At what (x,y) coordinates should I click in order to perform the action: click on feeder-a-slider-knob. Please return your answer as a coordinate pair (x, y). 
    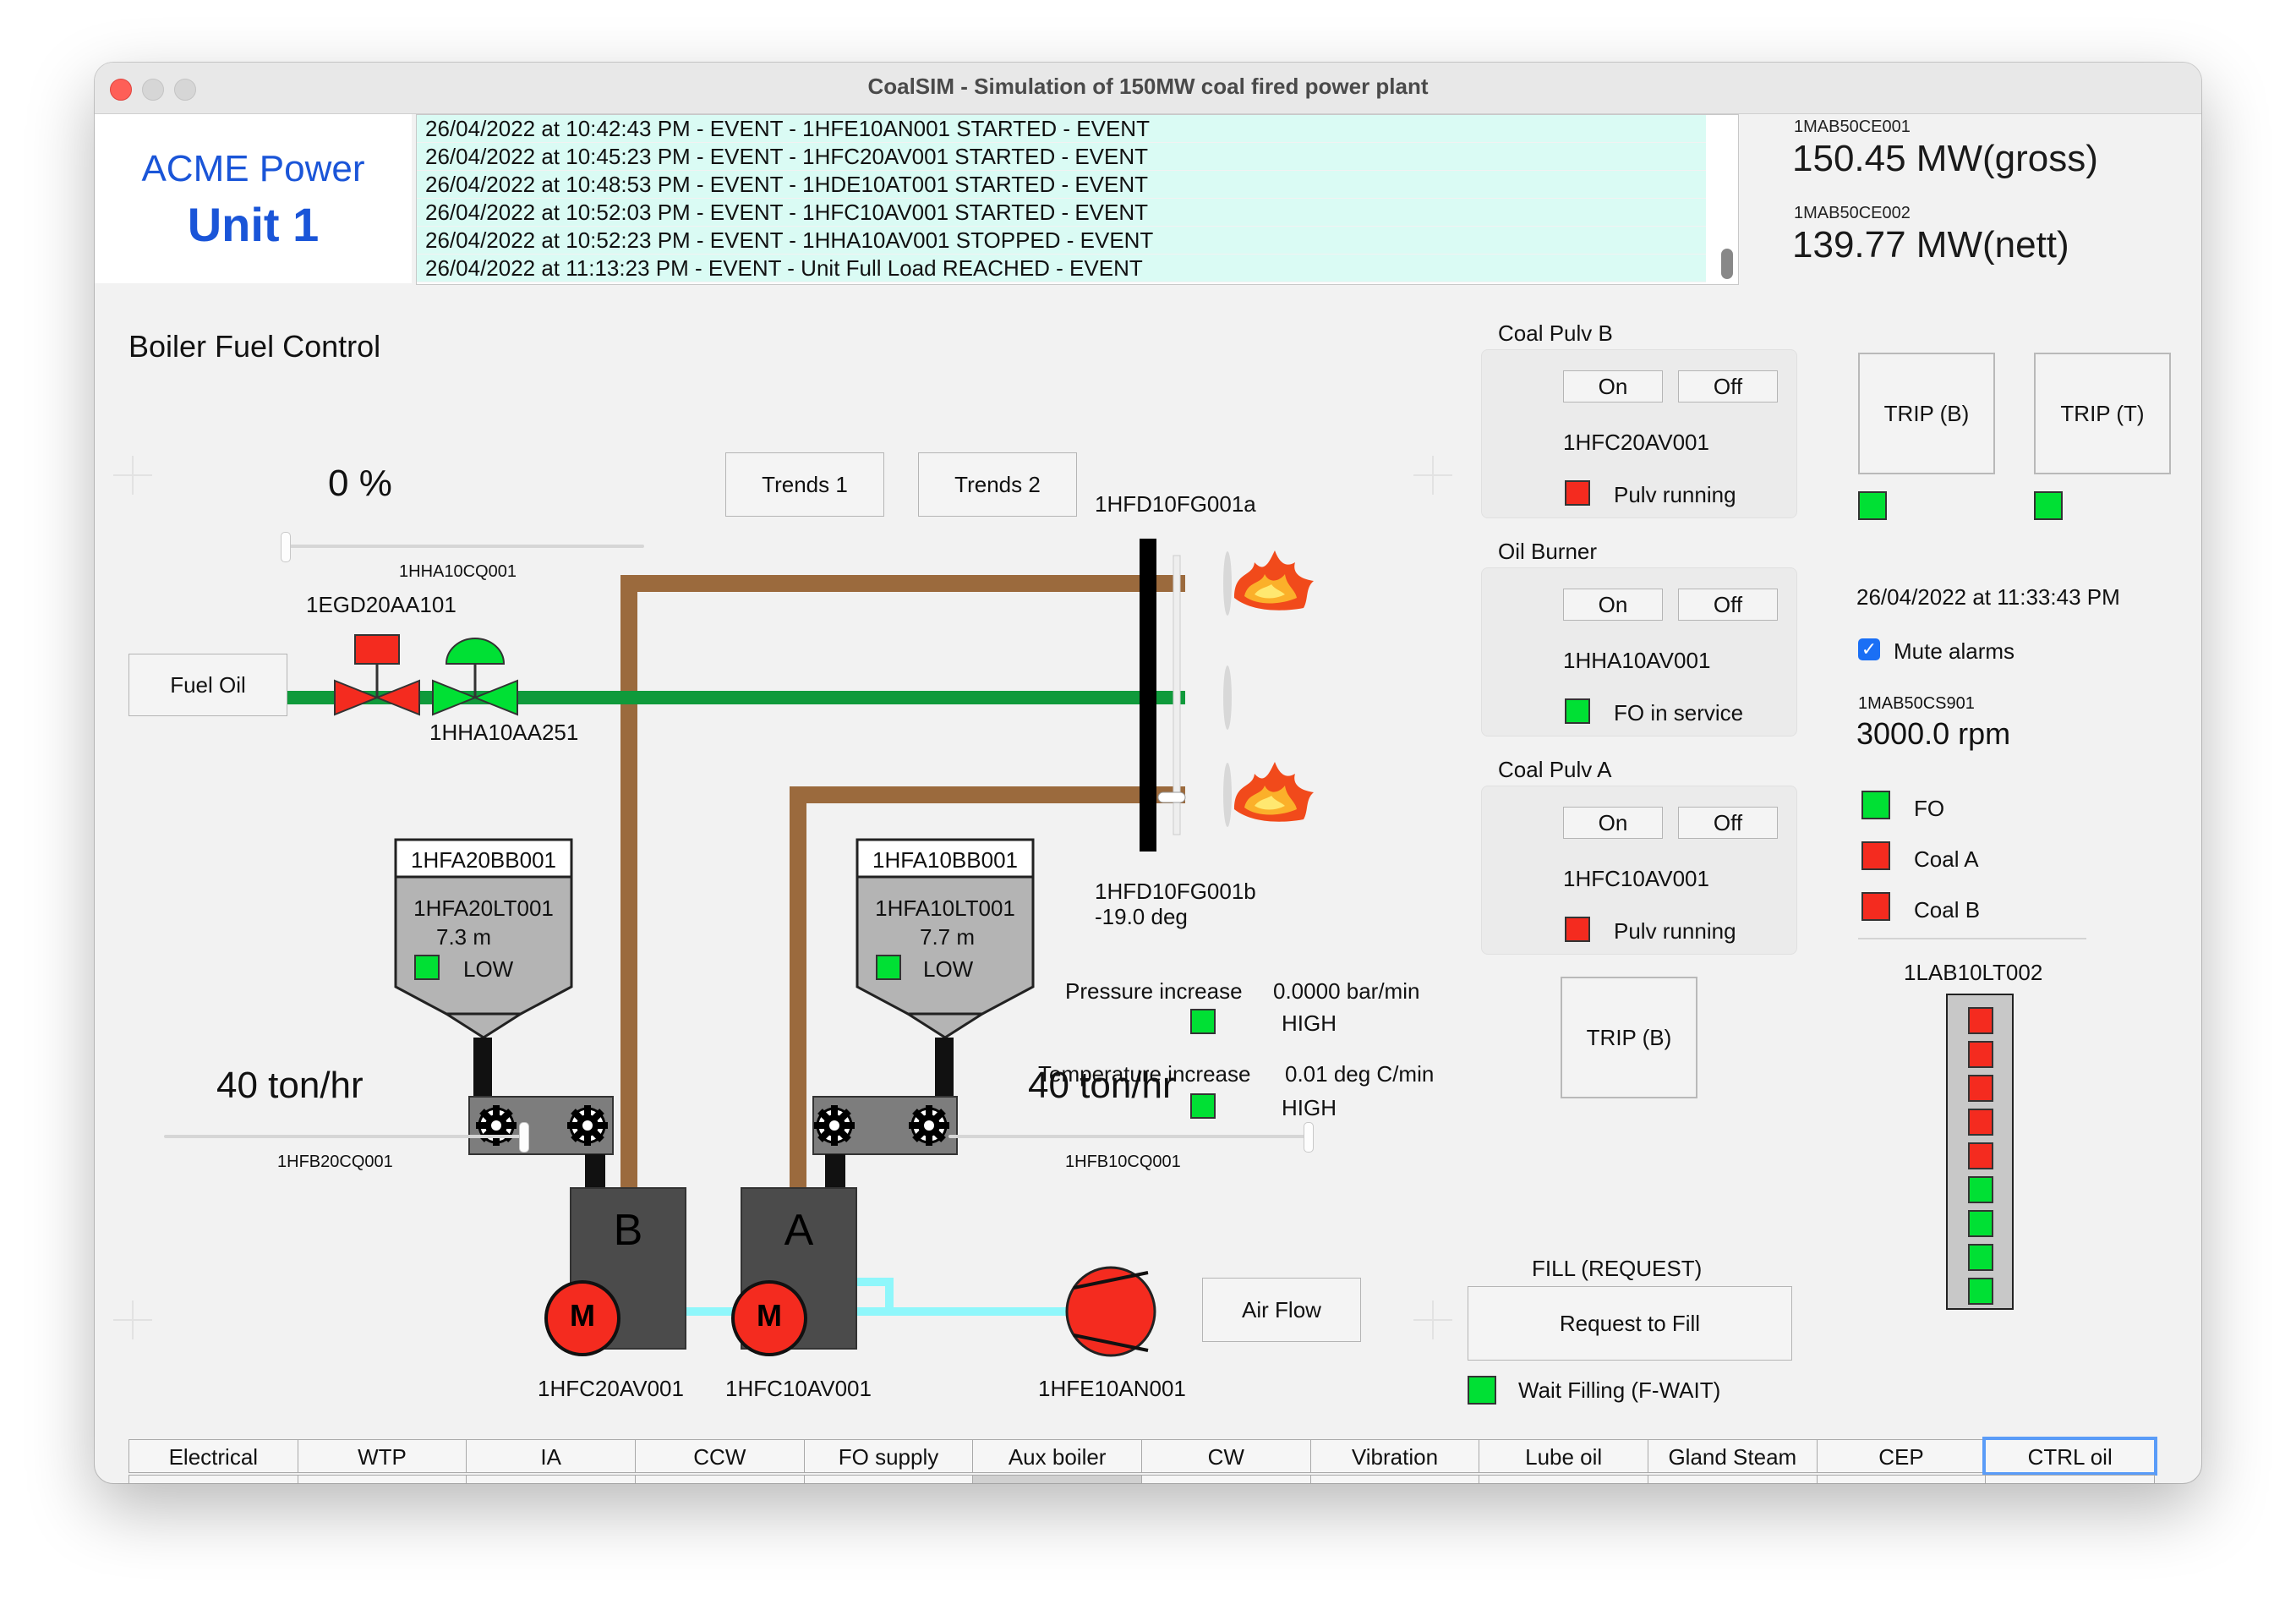
    Looking at the image, I should click on (1309, 1138).